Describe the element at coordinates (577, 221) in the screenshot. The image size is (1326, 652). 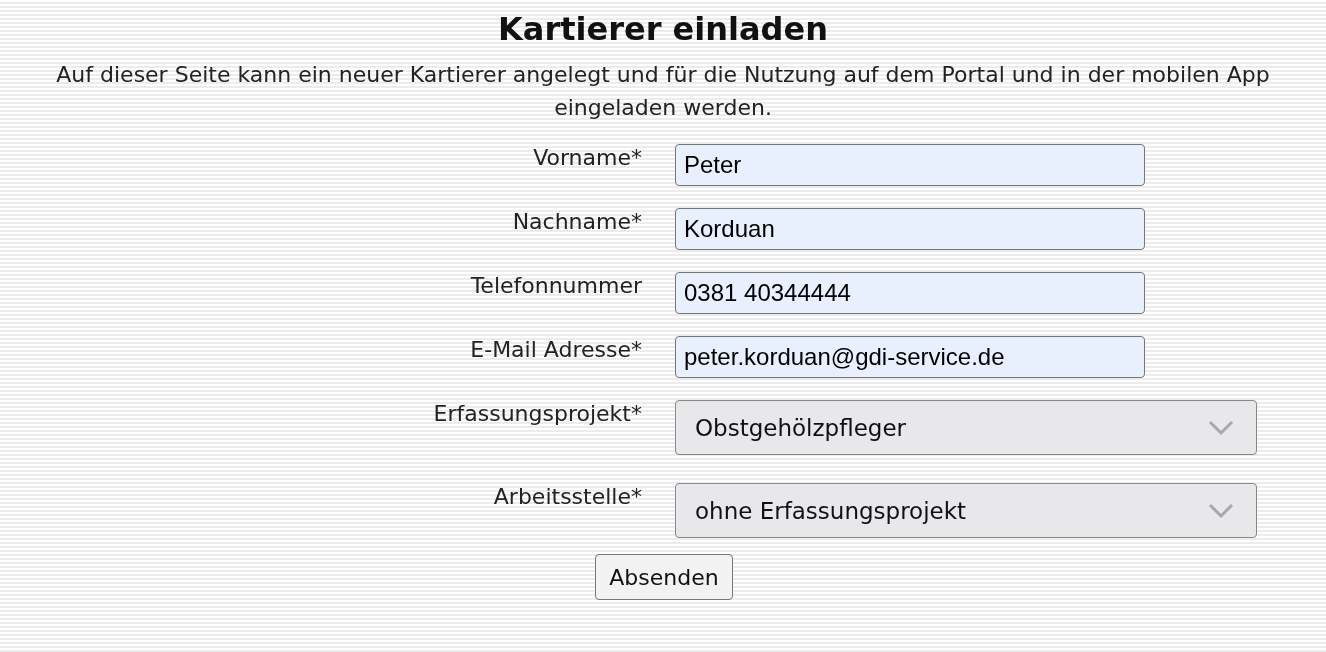
I see `field-label: Nachname*` at that location.